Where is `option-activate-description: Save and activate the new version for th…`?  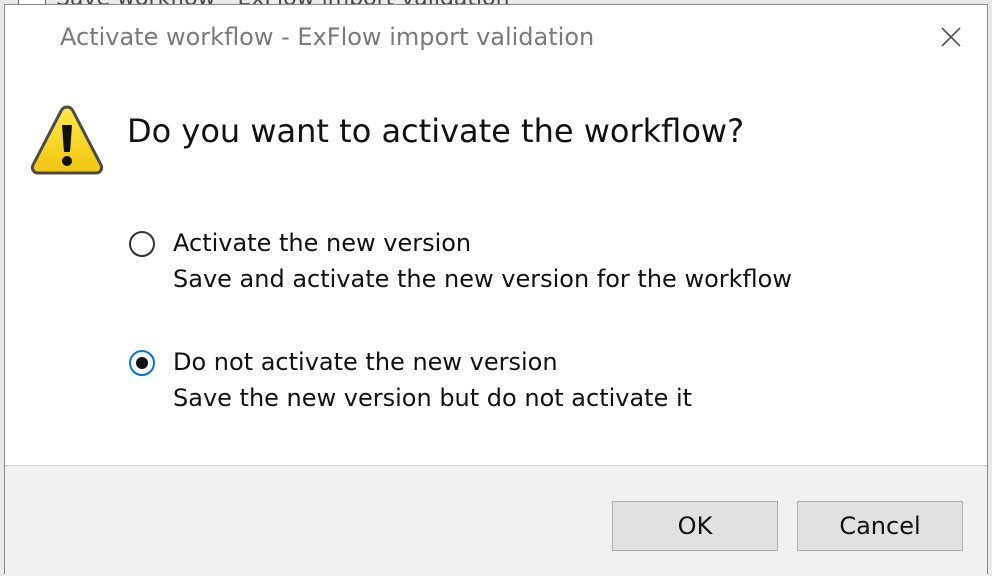
option-activate-description: Save and activate the new version for th… is located at coordinates (482, 279).